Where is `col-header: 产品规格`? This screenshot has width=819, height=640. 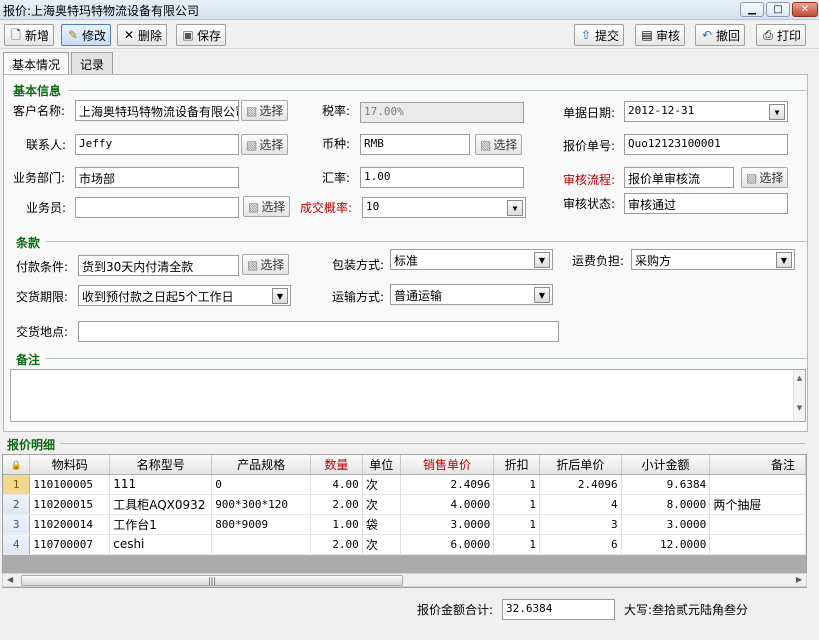
col-header: 产品规格 is located at coordinates (261, 465).